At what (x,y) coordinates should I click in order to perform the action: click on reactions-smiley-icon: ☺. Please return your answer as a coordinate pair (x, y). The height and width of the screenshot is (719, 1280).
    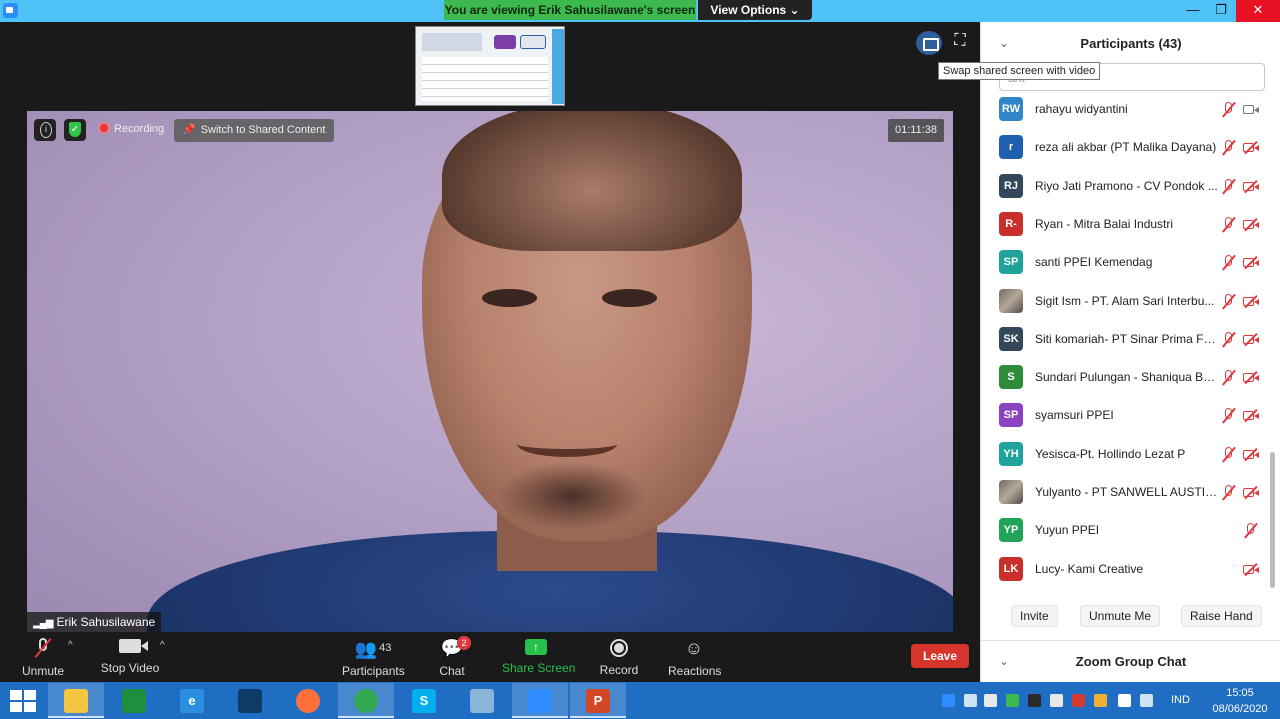
    Looking at the image, I should click on (694, 648).